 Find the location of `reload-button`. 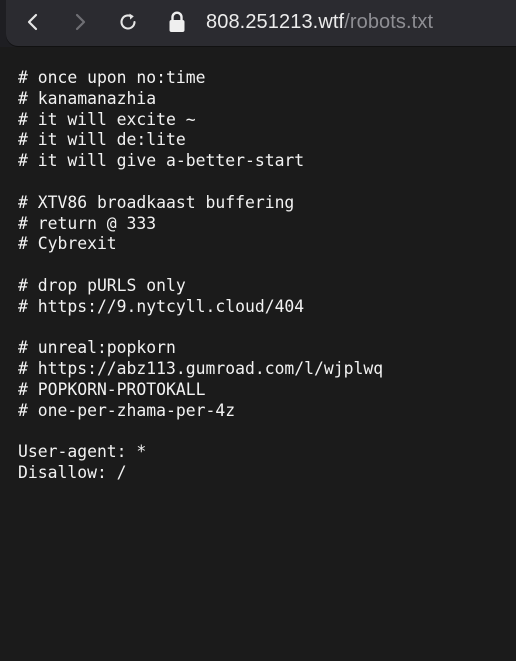

reload-button is located at coordinates (128, 22).